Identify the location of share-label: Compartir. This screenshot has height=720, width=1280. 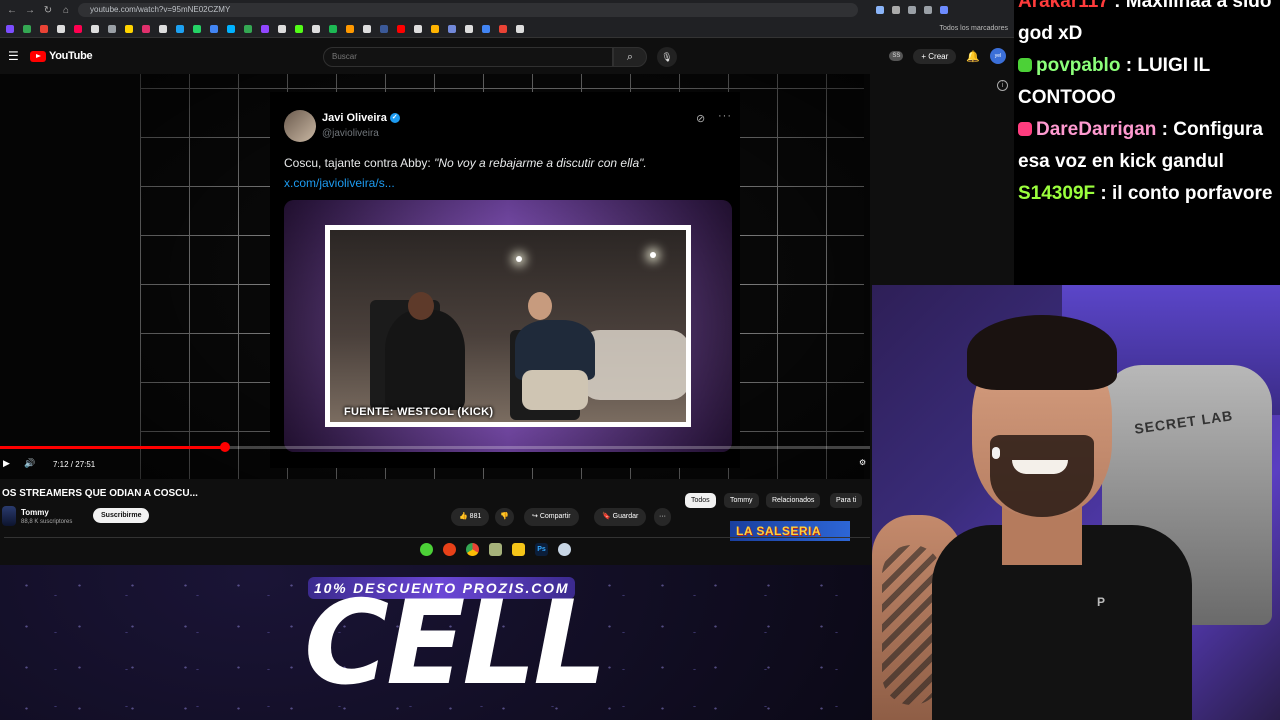
(555, 516).